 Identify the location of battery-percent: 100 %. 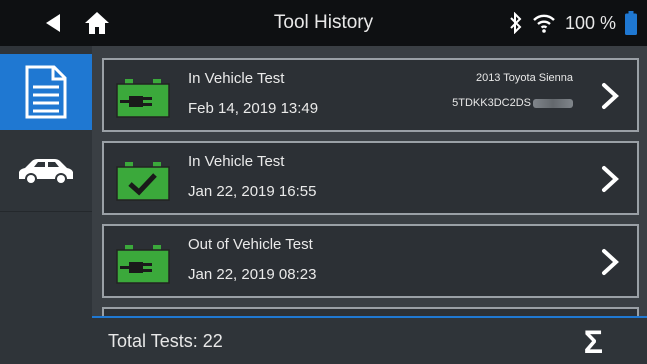
(590, 22).